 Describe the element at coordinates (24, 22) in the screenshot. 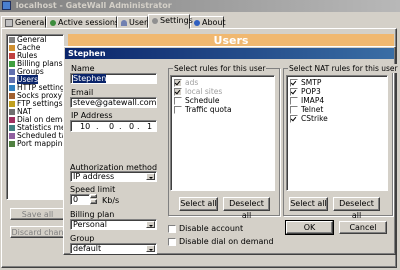

I see `tab-general: General` at that location.